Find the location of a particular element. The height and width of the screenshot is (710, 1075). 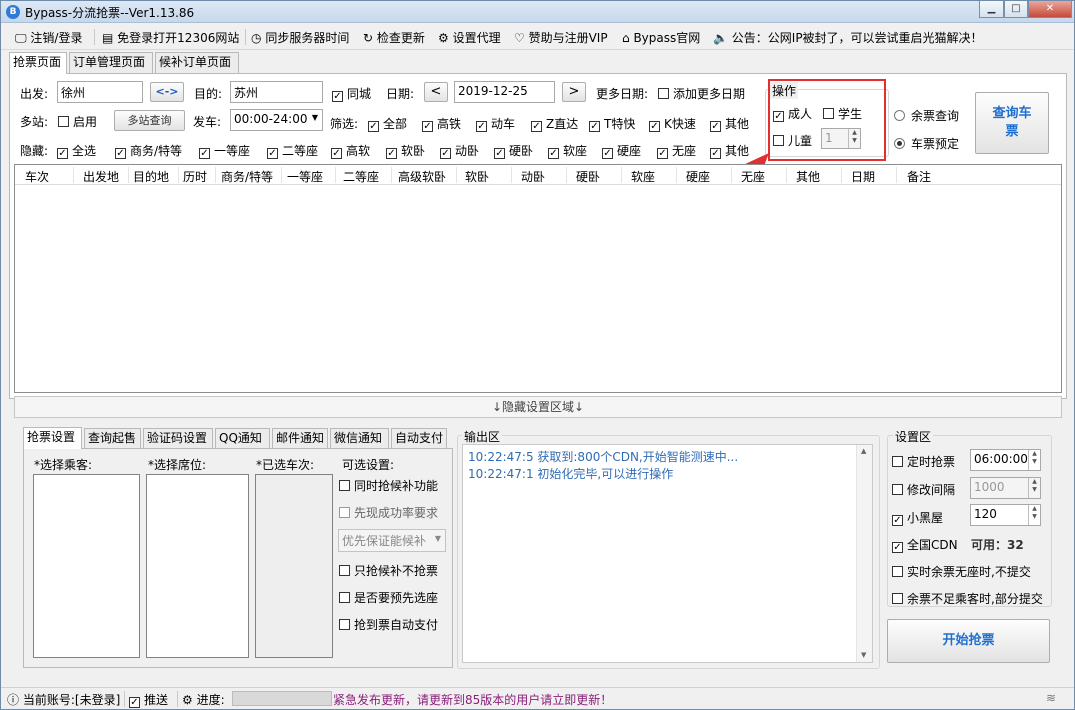

swap-stations-button: <-> is located at coordinates (167, 92).